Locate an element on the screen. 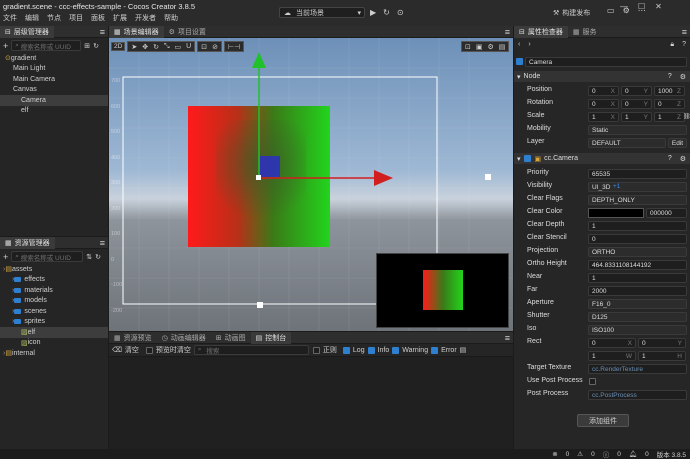 Image resolution: width=690 pixels, height=459 pixels. magnet-icon: U is located at coordinates (188, 46).